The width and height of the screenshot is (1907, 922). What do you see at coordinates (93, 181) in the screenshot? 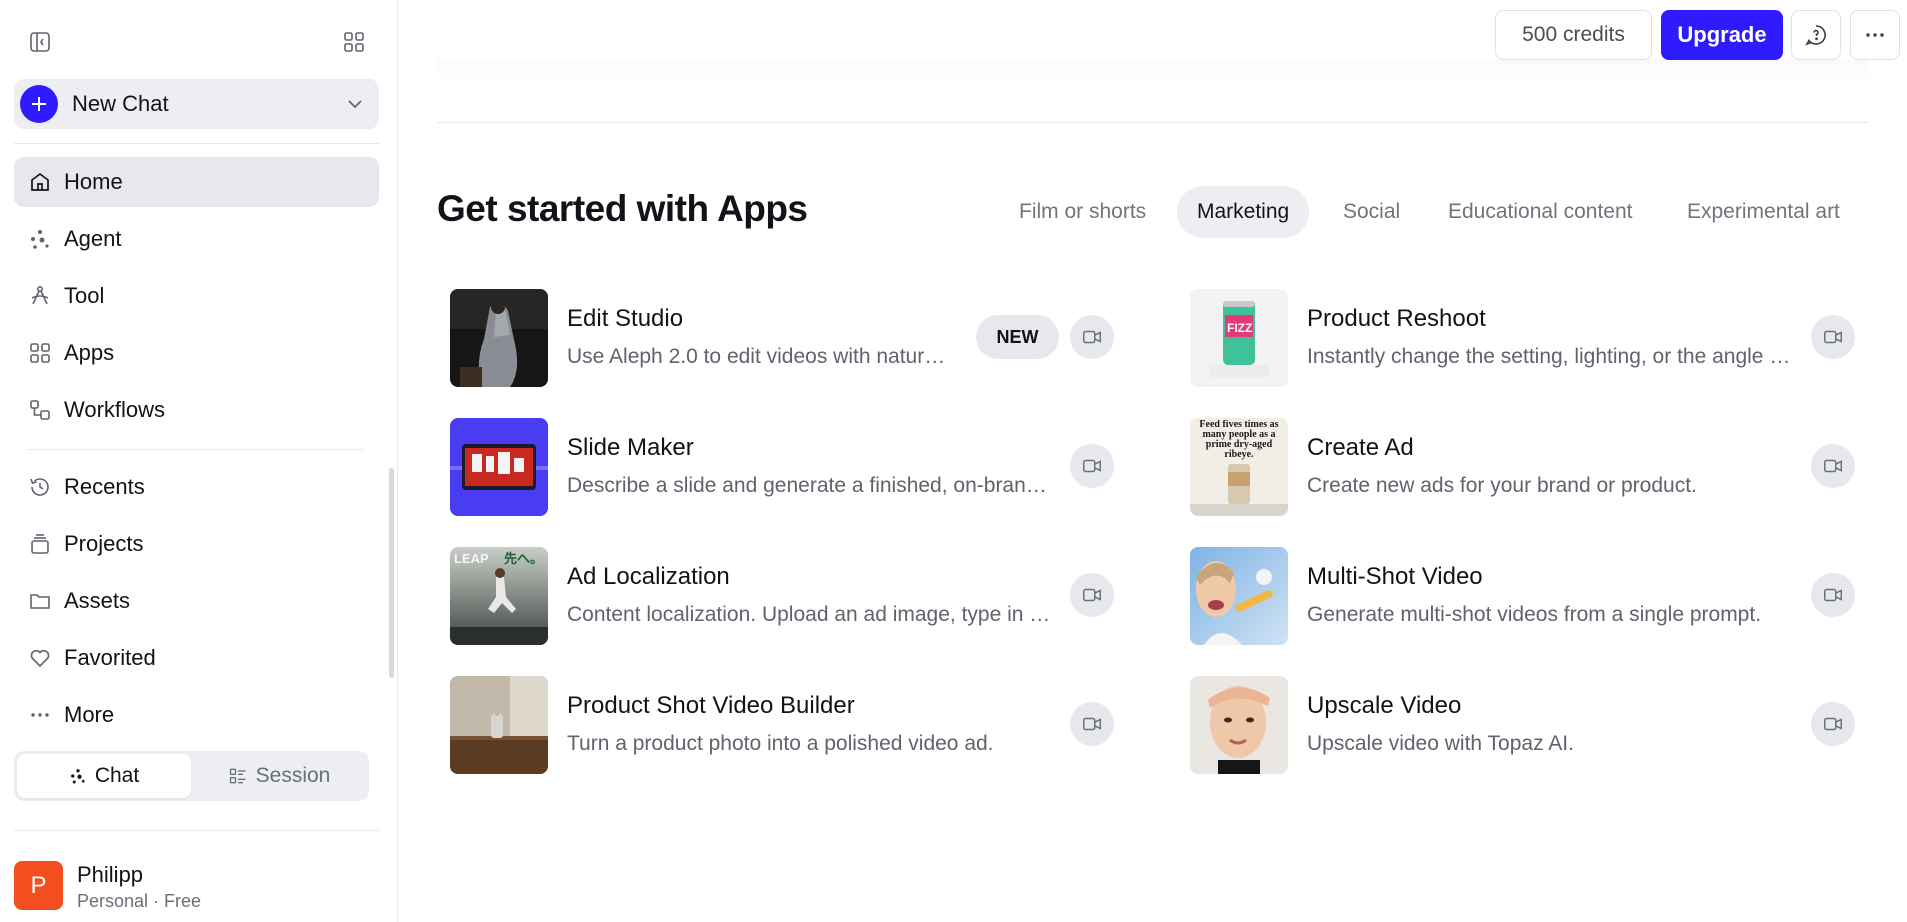
I see `sidebar-item-label: Home` at bounding box center [93, 181].